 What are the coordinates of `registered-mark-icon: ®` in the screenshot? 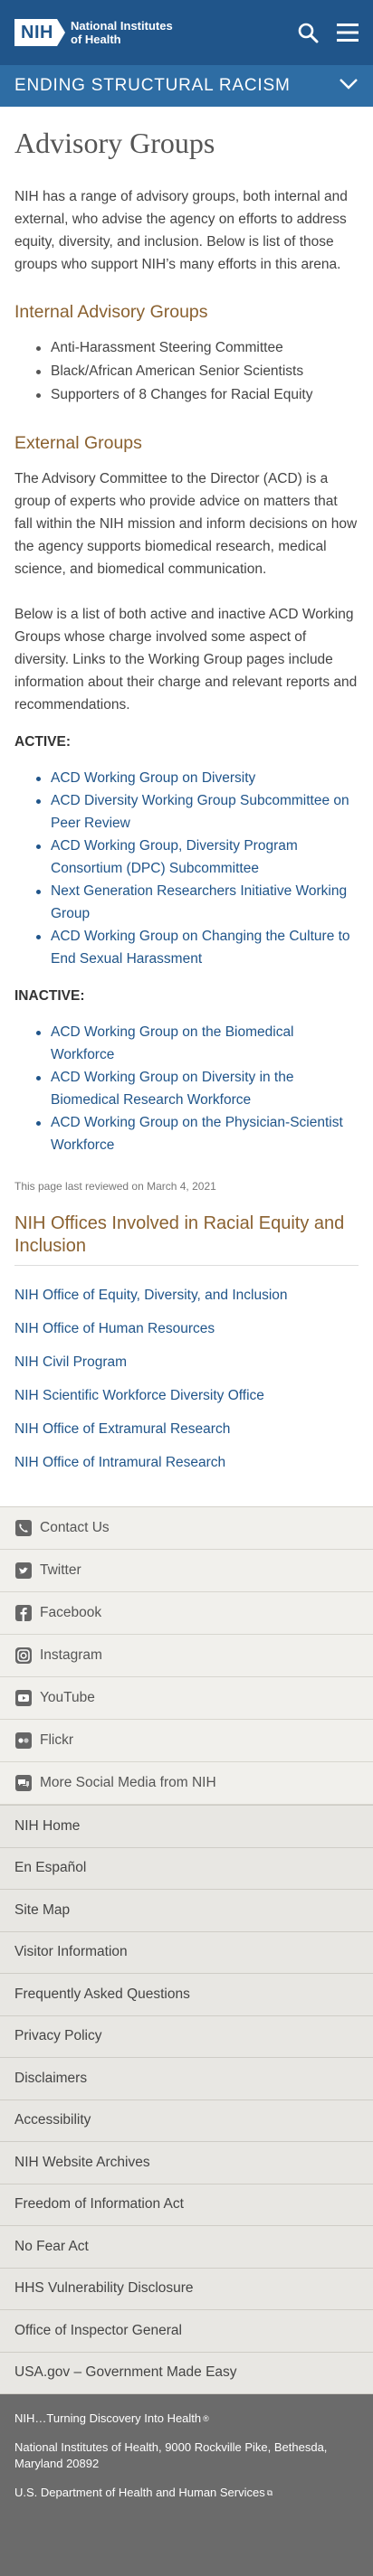 It's located at (206, 2418).